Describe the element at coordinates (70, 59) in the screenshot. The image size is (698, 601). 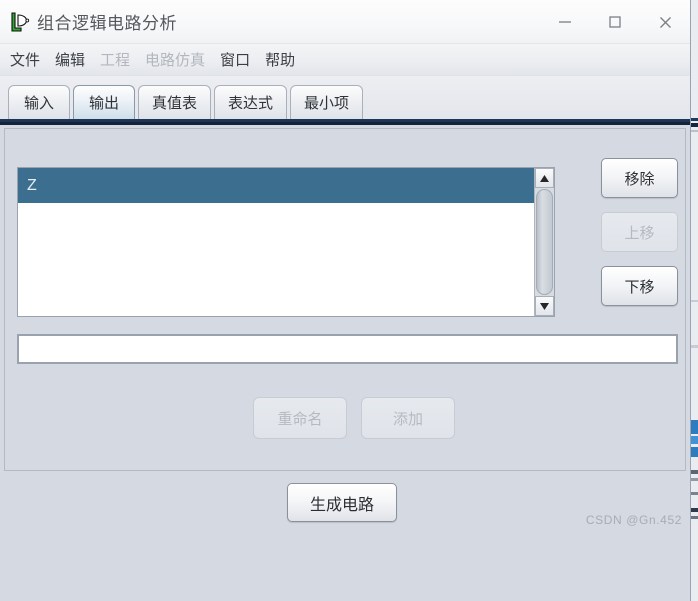
I see `menu-item-edit: 编辑` at that location.